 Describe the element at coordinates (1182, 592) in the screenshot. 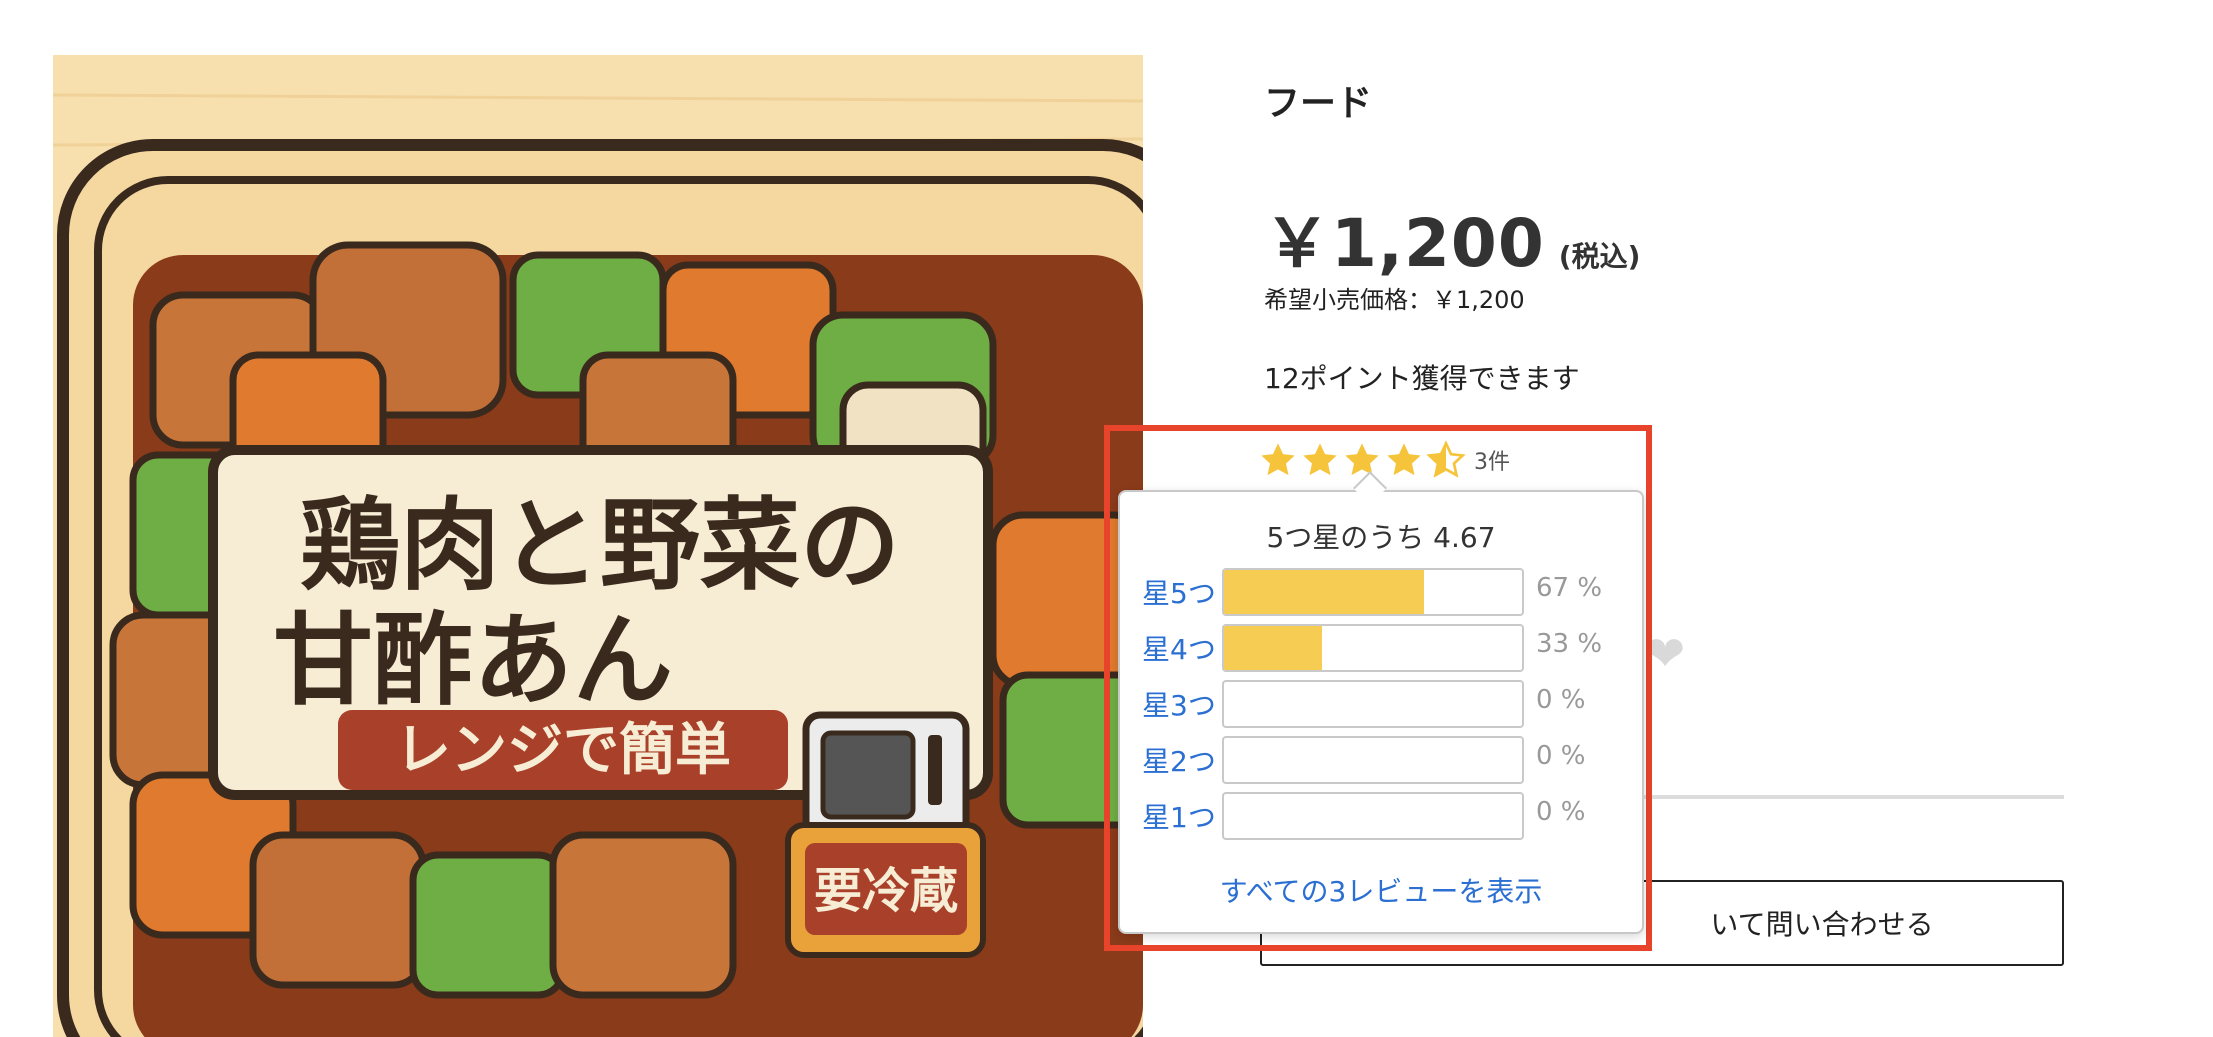

I see `histogram-label: 星5つ` at that location.